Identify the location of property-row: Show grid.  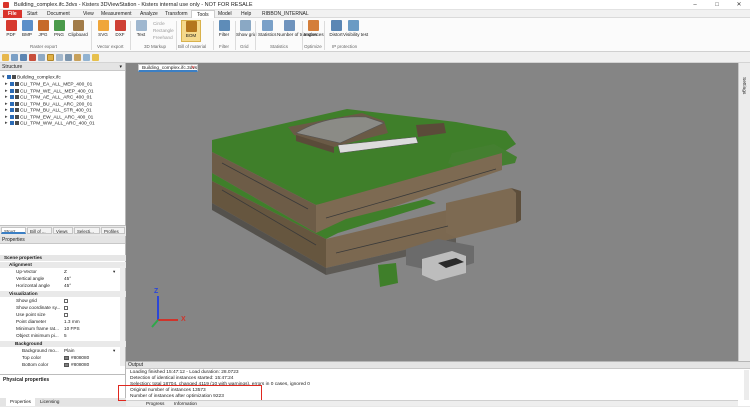
(63, 301).